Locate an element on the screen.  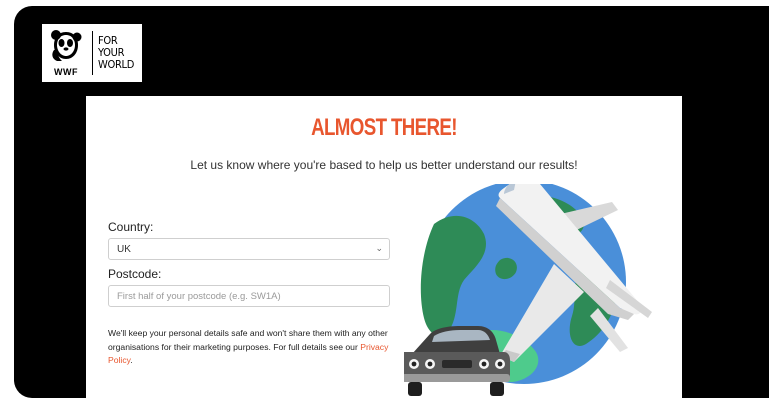
wwf-logo: WWF FOR YOUR WORLD is located at coordinates (92, 53).